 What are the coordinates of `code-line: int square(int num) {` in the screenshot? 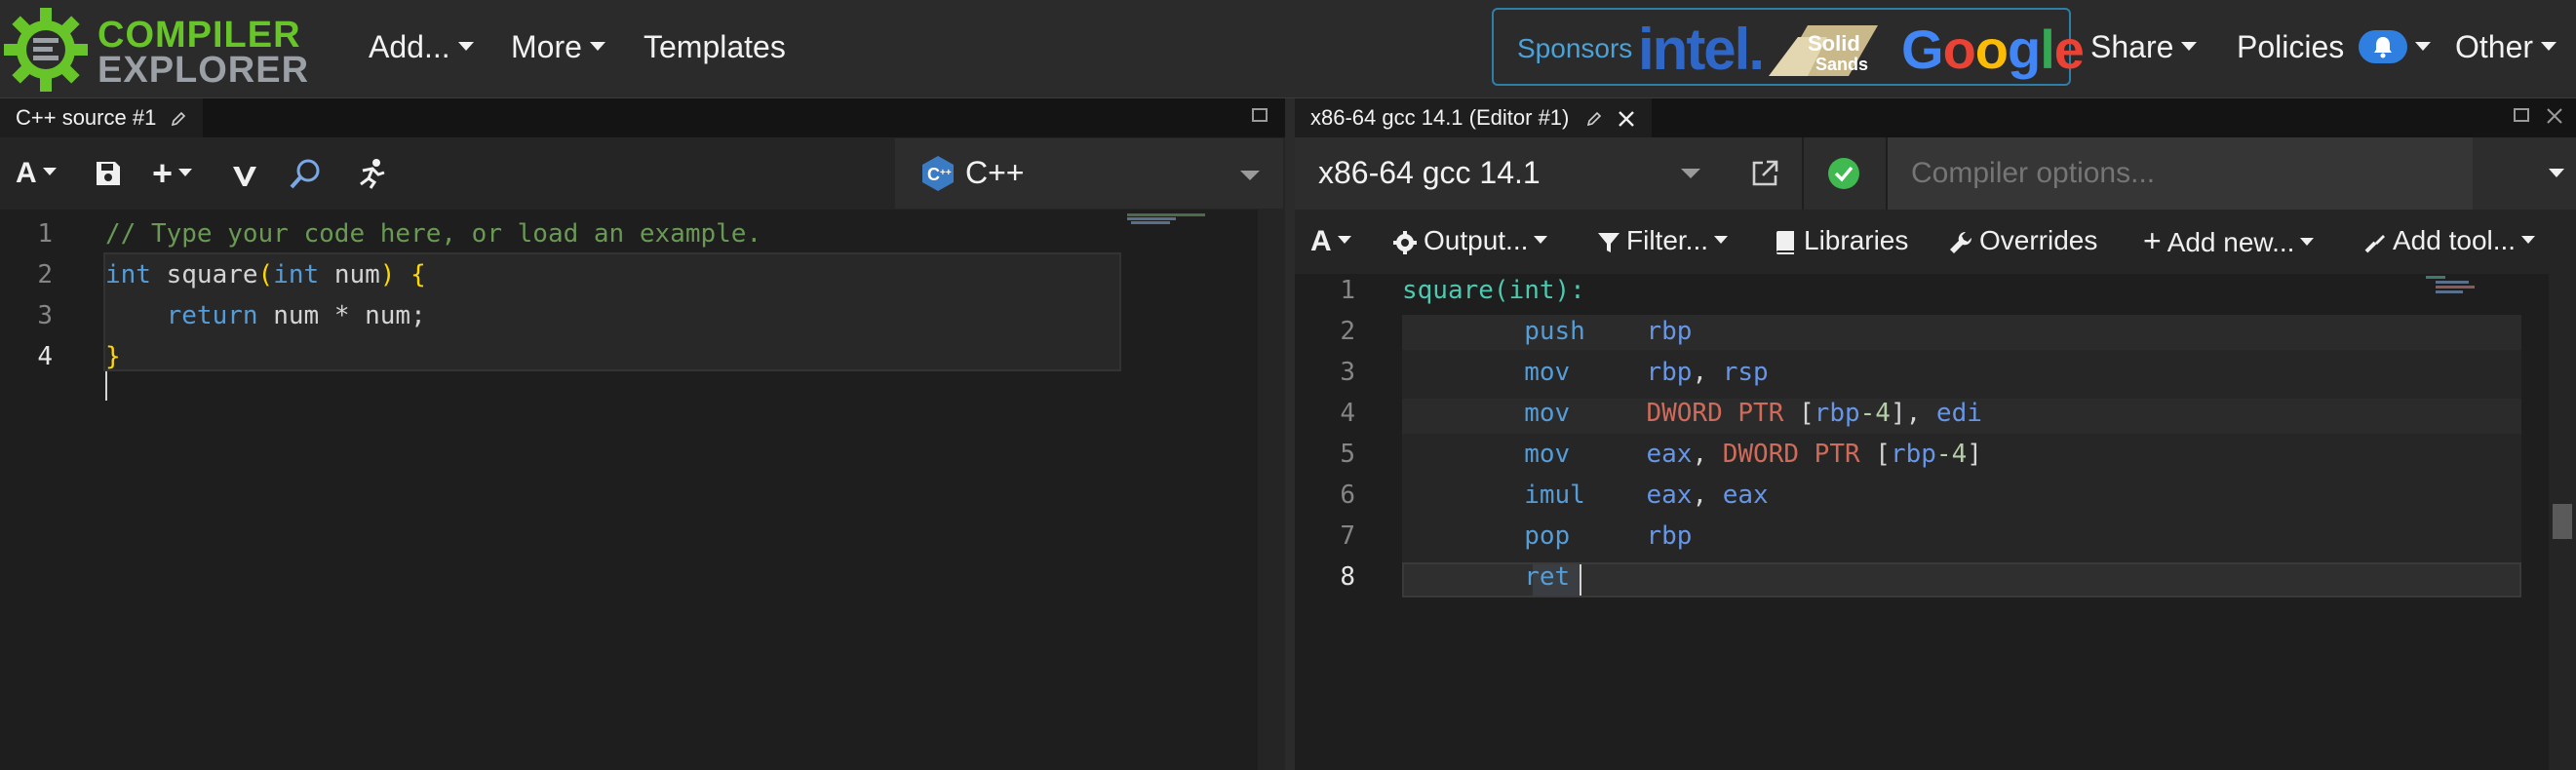 It's located at (265, 274).